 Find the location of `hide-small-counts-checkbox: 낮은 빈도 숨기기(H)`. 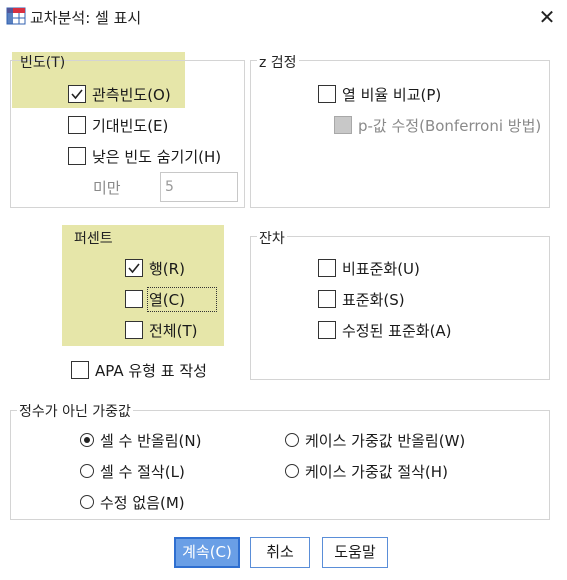

hide-small-counts-checkbox: 낮은 빈도 숨기기(H) is located at coordinates (144, 156).